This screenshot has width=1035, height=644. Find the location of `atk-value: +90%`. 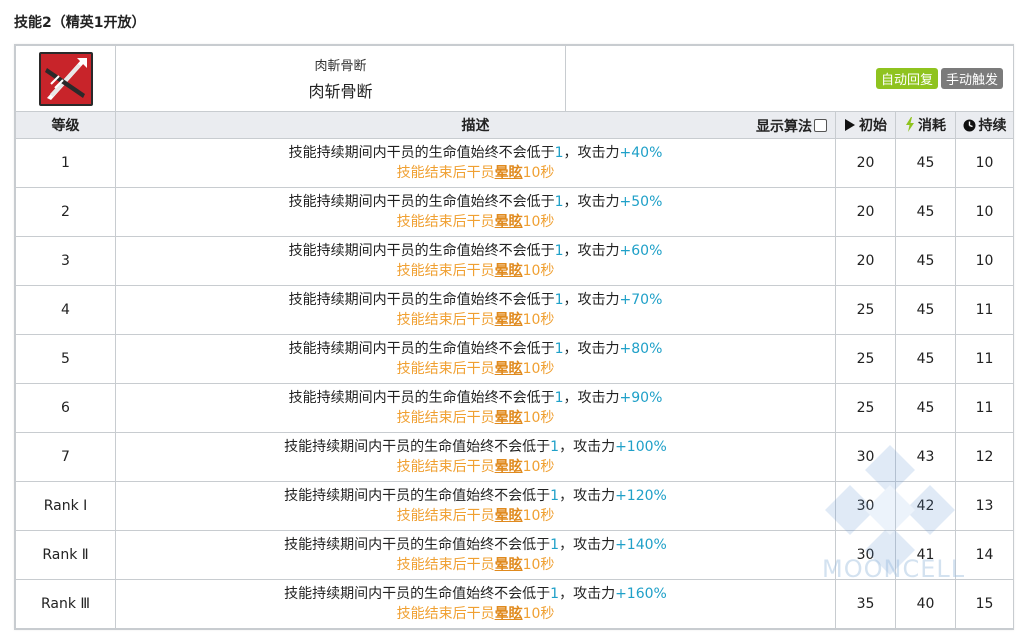

atk-value: +90% is located at coordinates (641, 398).